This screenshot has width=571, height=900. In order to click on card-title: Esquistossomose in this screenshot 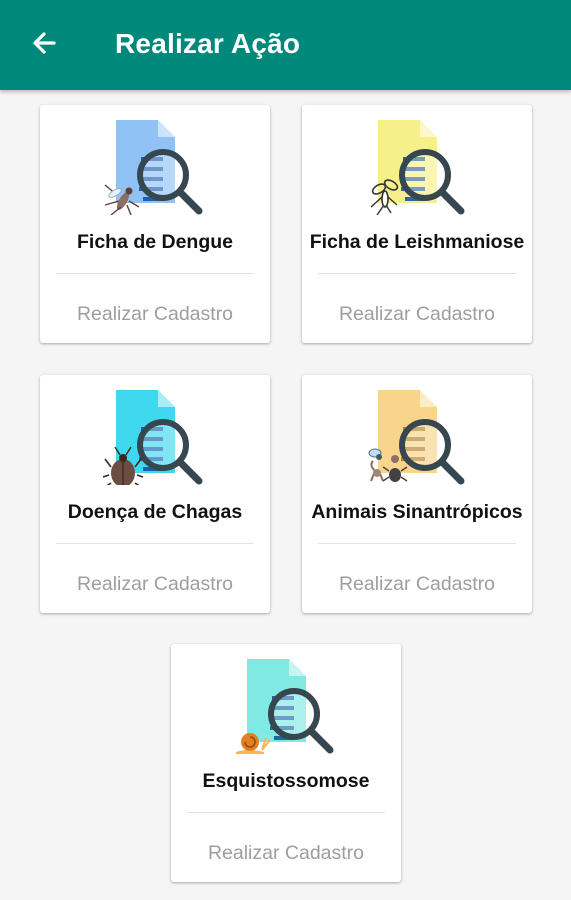, I will do `click(286, 781)`.